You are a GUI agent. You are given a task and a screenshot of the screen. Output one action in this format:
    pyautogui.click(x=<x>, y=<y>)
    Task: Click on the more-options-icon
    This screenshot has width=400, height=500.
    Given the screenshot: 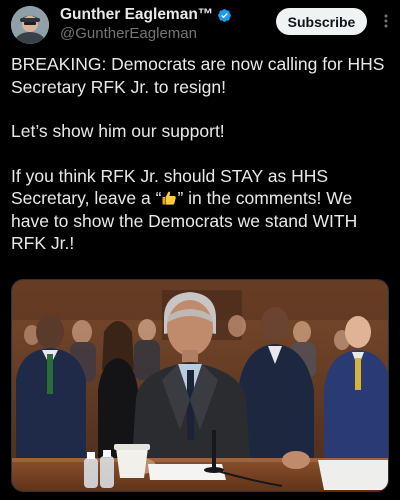 What is the action you would take?
    pyautogui.click(x=386, y=21)
    